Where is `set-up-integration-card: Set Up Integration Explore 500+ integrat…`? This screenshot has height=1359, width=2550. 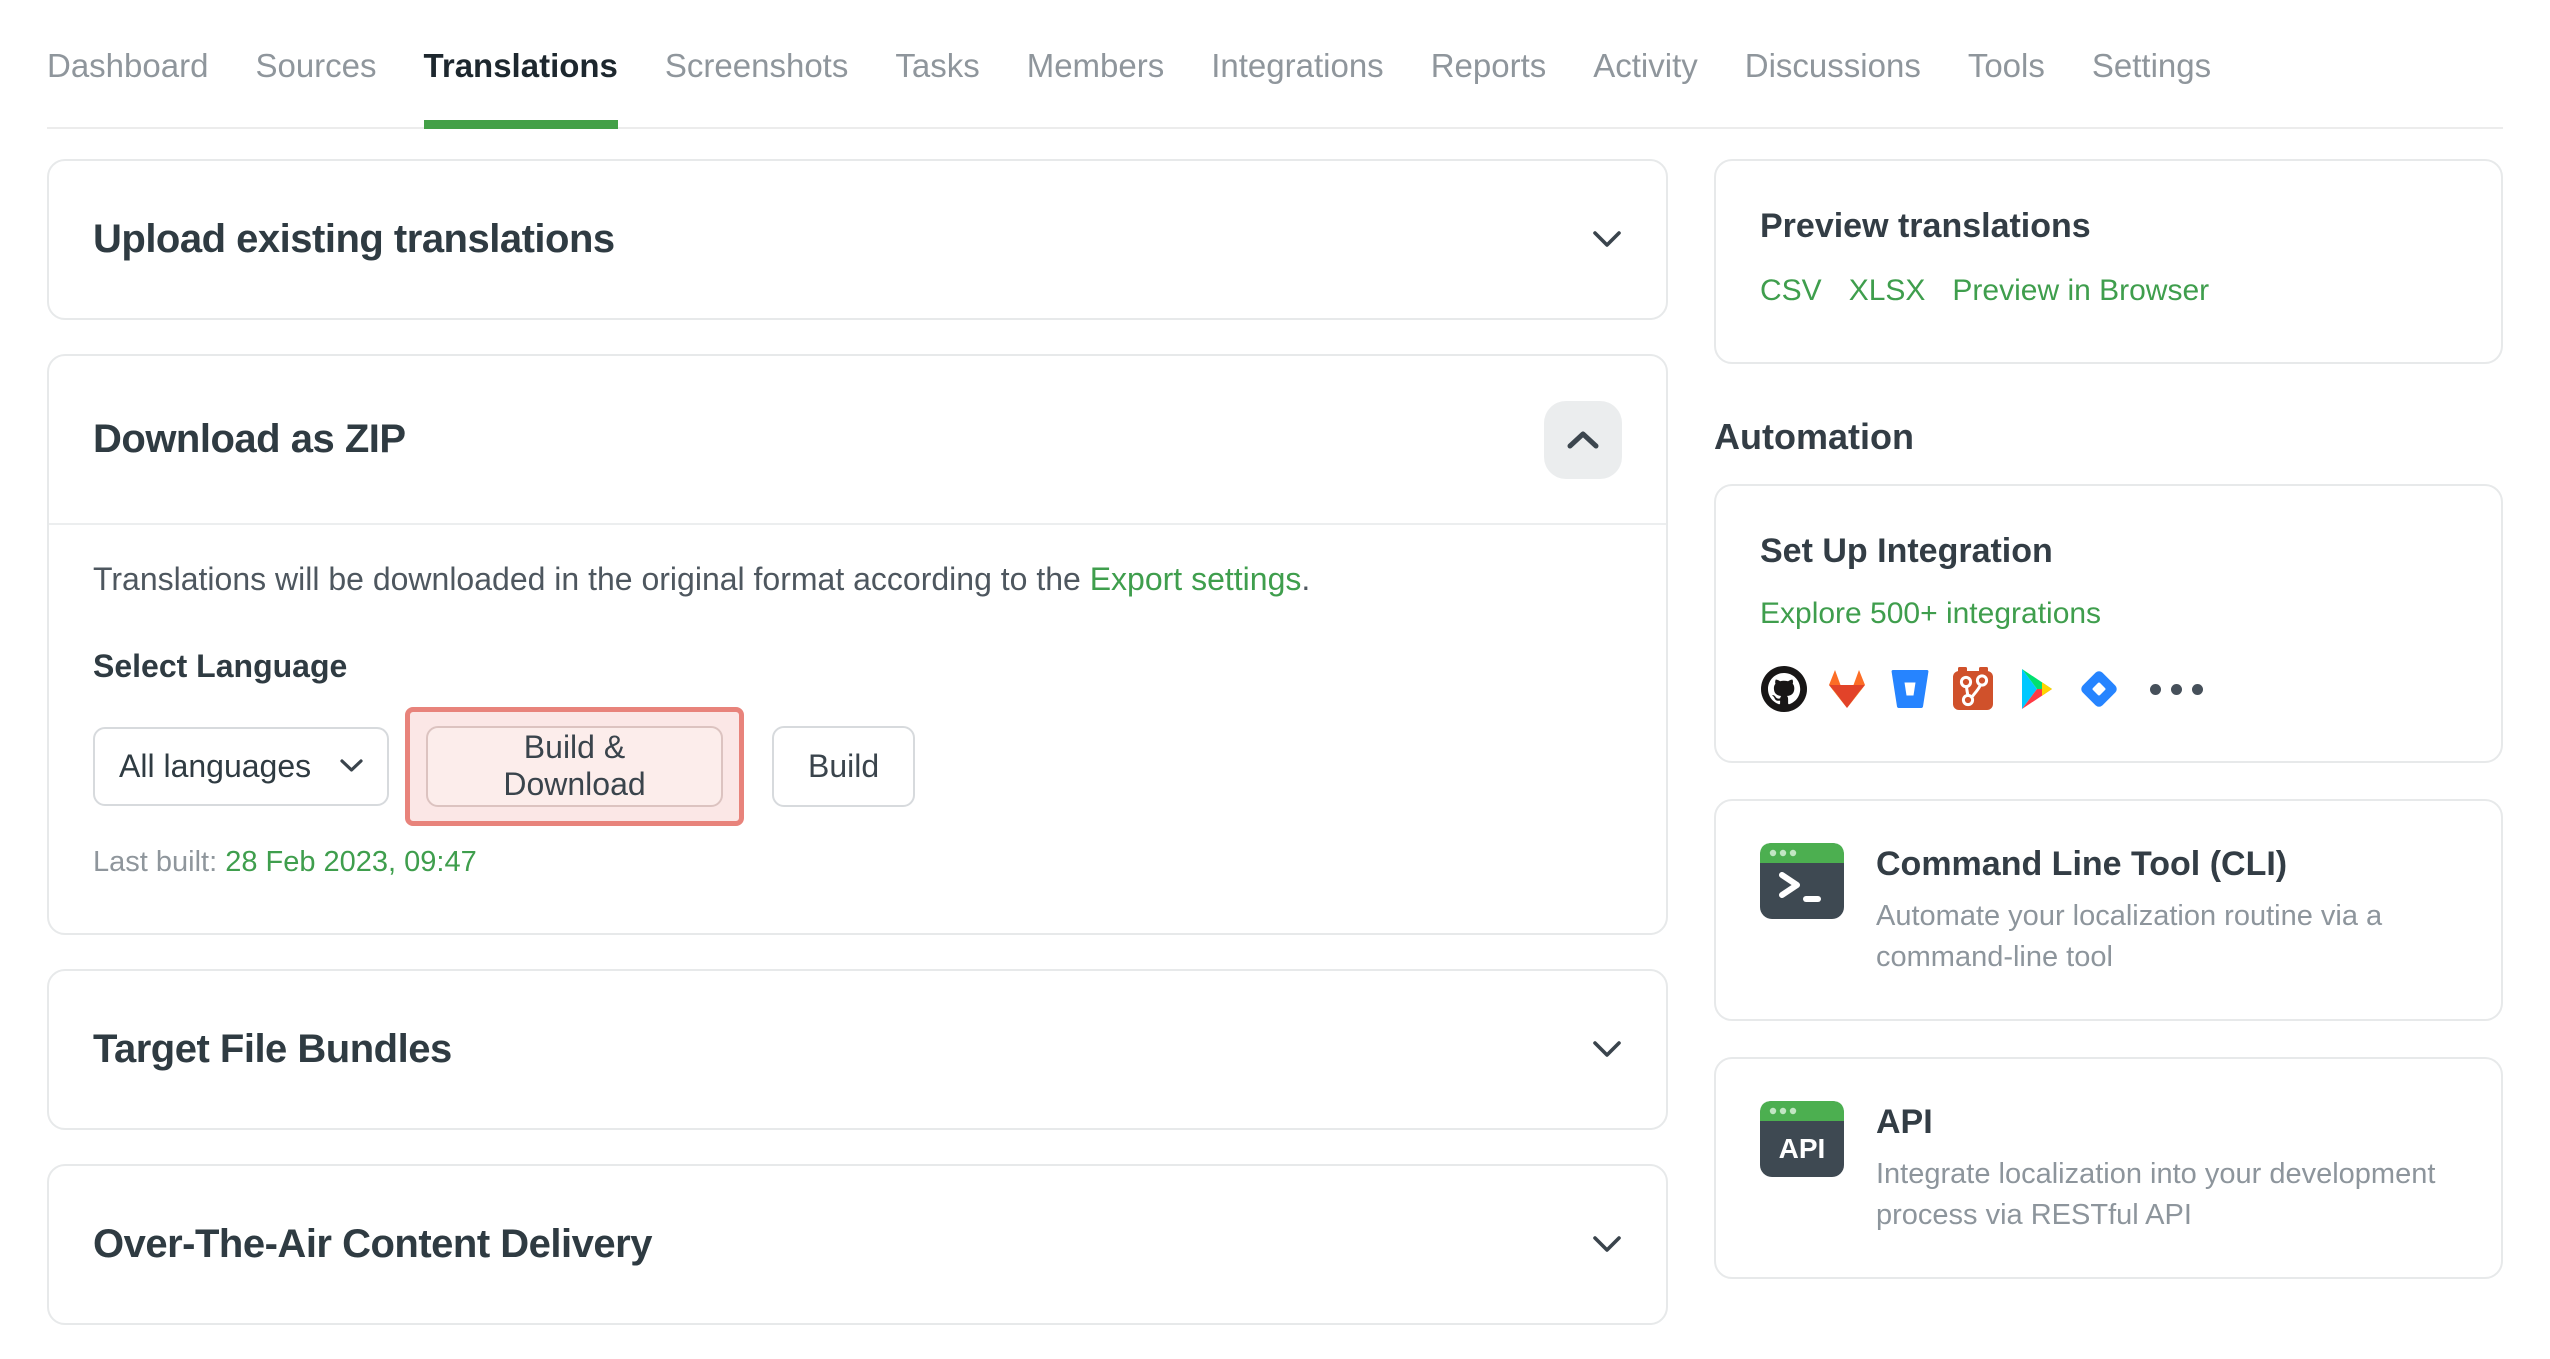 set-up-integration-card: Set Up Integration Explore 500+ integrat… is located at coordinates (2108, 623).